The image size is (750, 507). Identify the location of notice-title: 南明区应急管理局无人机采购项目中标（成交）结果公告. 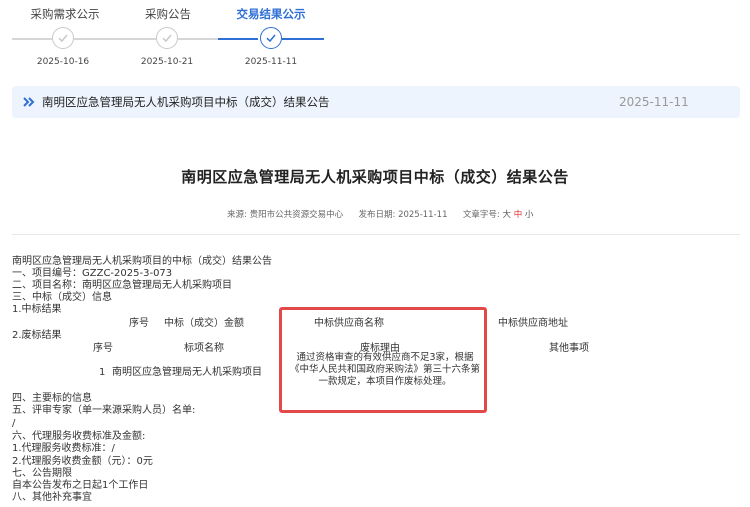
(186, 102).